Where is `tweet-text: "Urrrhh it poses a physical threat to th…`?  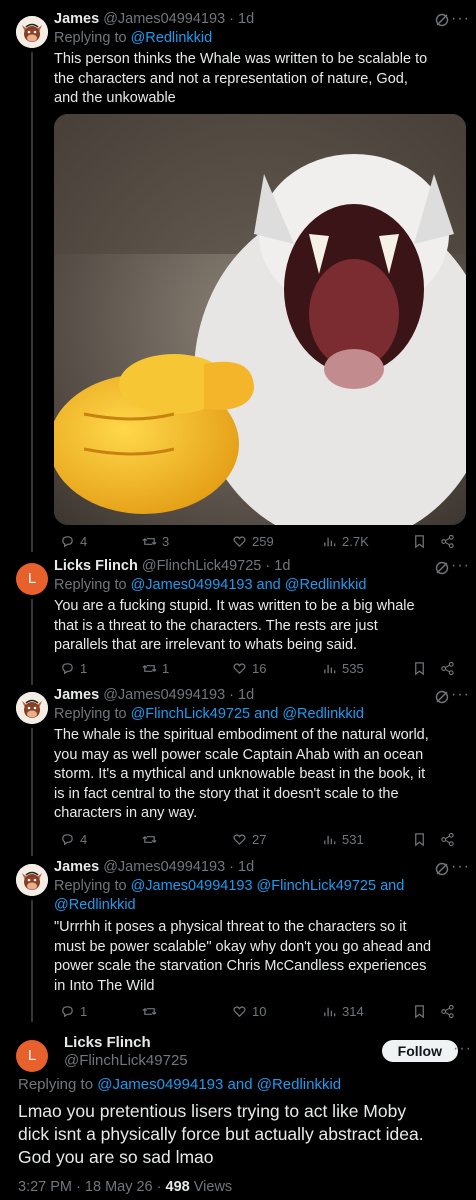 tweet-text: "Urrrhh it poses a physical threat to th… is located at coordinates (258, 957).